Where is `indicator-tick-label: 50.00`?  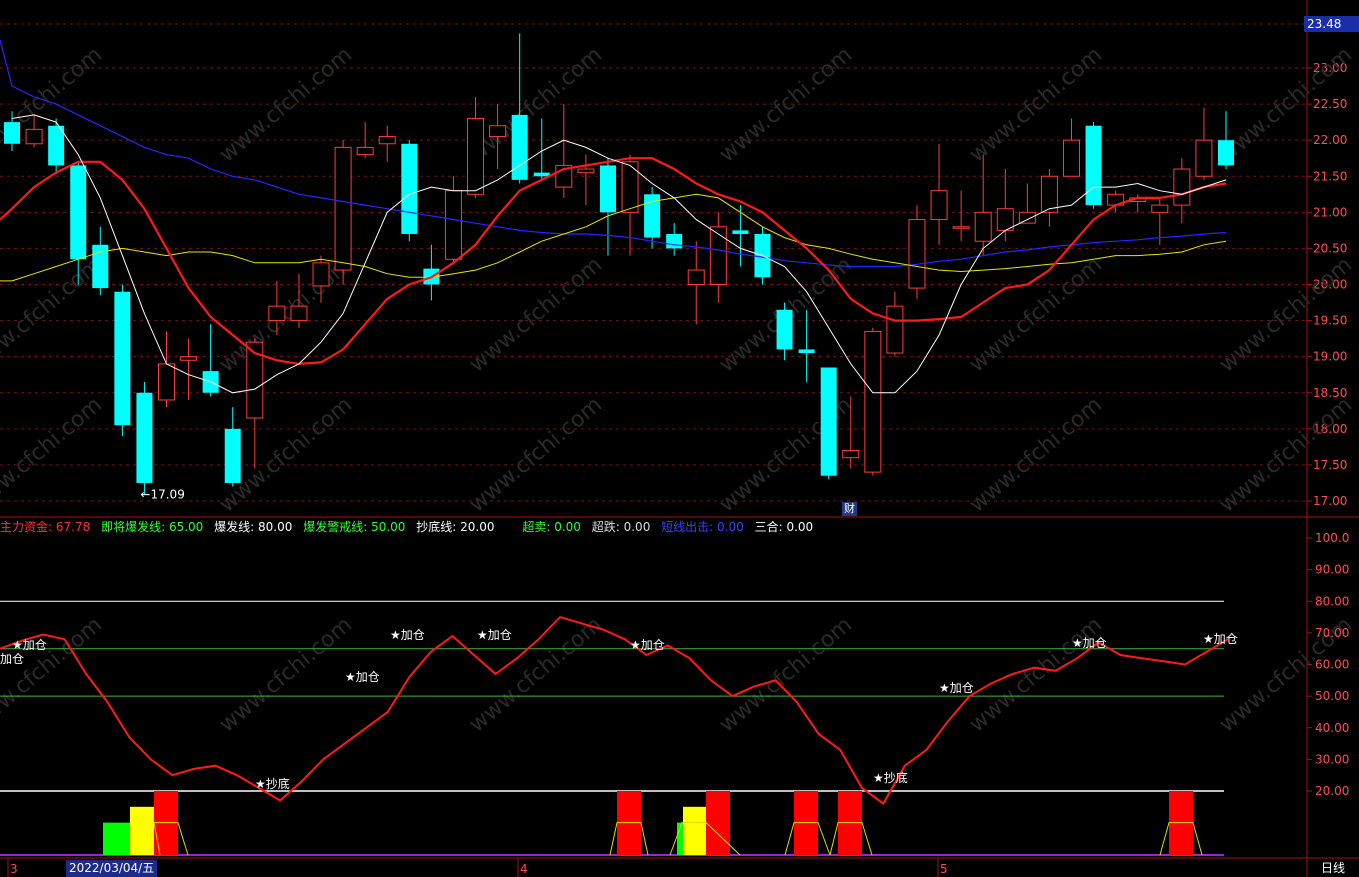 indicator-tick-label: 50.00 is located at coordinates (1332, 696).